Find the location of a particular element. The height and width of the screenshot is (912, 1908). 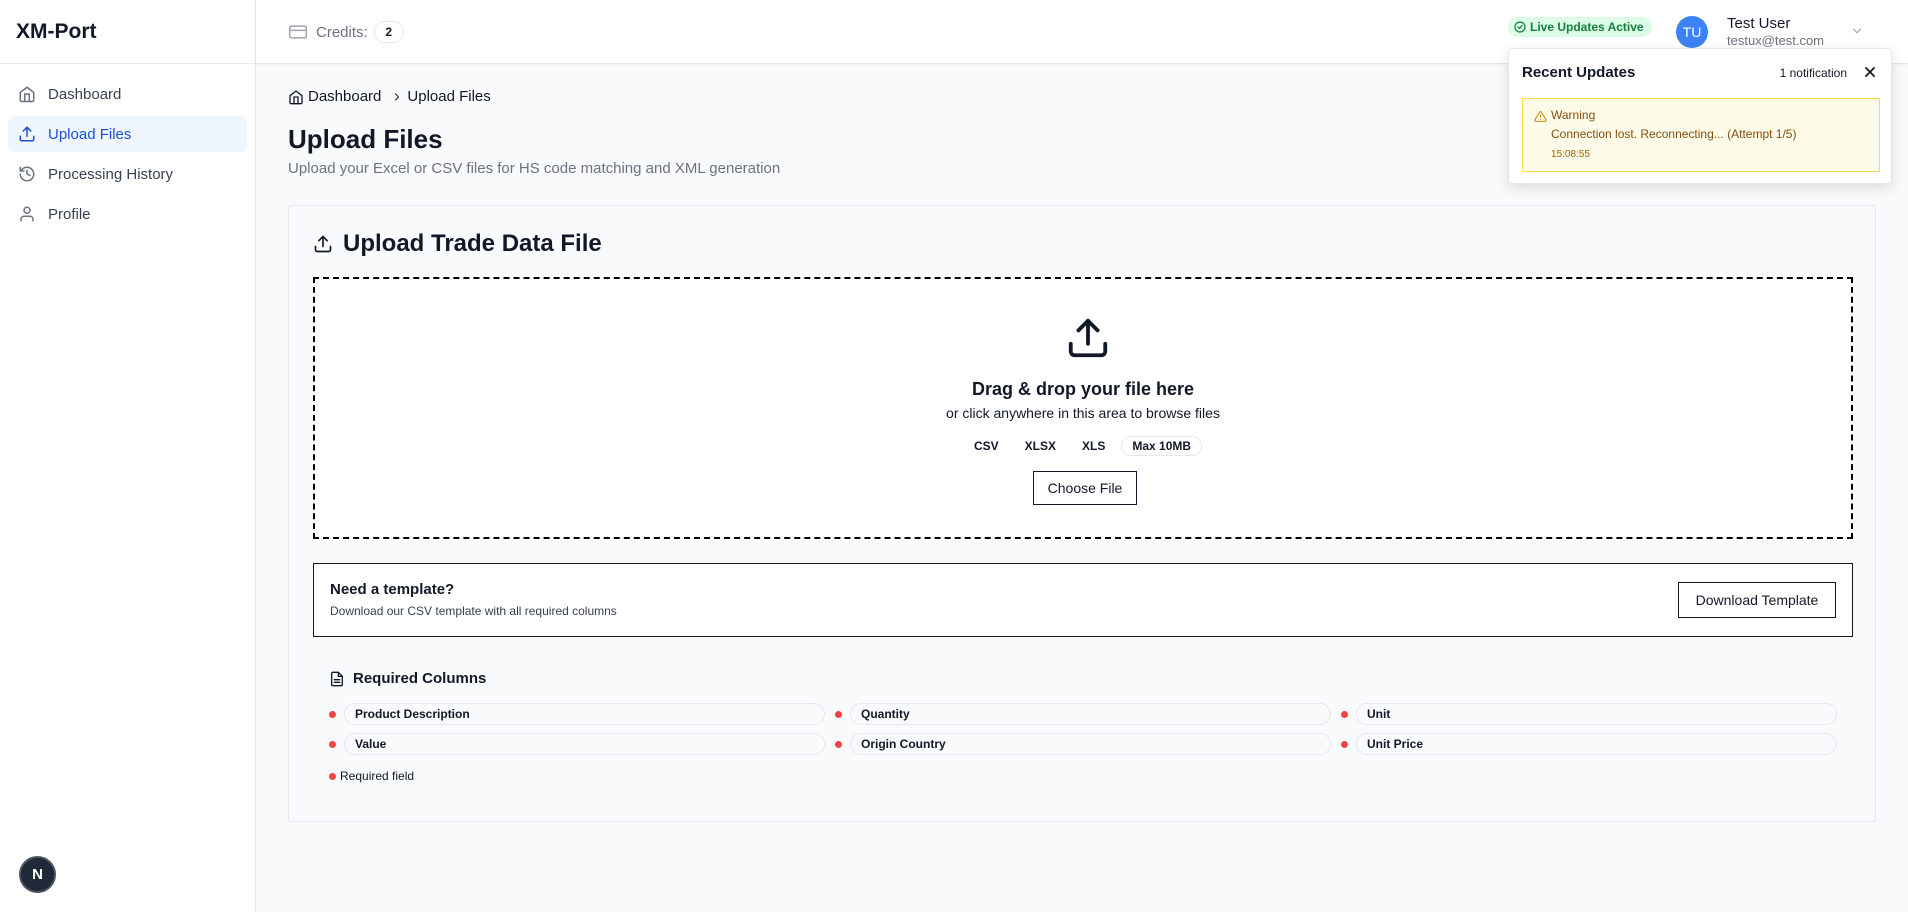

user-icon is located at coordinates (27, 214).